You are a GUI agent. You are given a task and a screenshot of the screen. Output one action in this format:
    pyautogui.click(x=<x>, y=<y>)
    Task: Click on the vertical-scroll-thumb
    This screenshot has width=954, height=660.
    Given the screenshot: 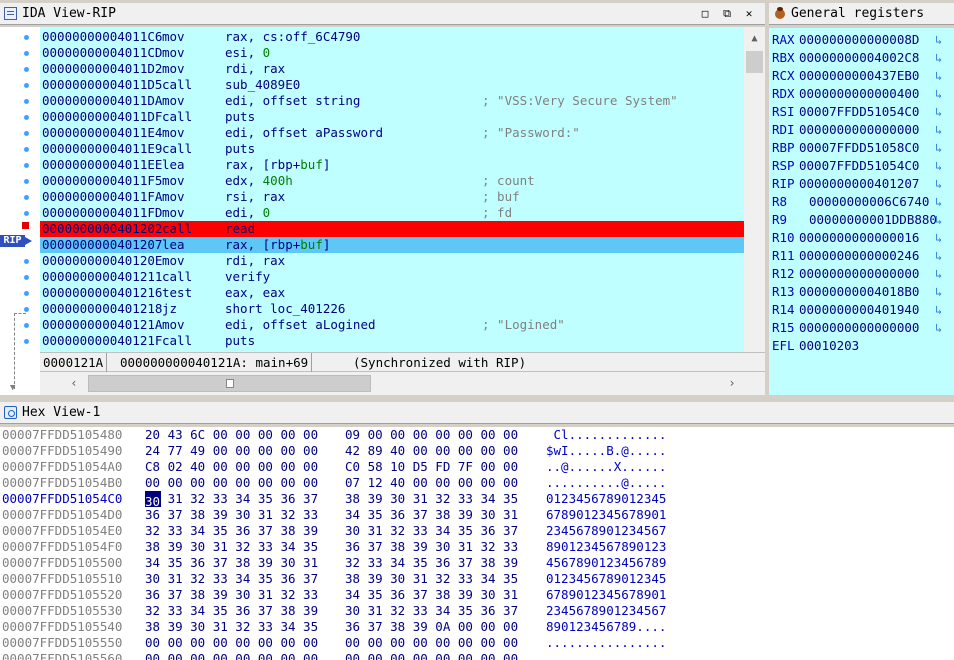 What is the action you would take?
    pyautogui.click(x=754, y=62)
    